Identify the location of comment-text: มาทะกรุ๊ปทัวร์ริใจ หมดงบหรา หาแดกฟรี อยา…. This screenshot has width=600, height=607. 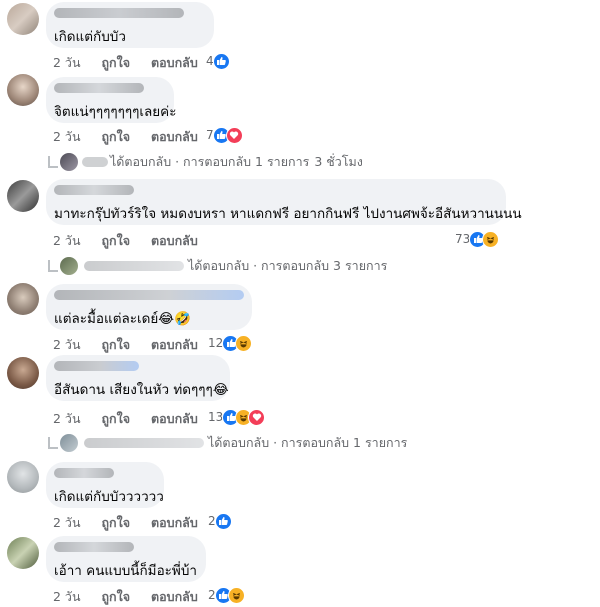
(288, 214).